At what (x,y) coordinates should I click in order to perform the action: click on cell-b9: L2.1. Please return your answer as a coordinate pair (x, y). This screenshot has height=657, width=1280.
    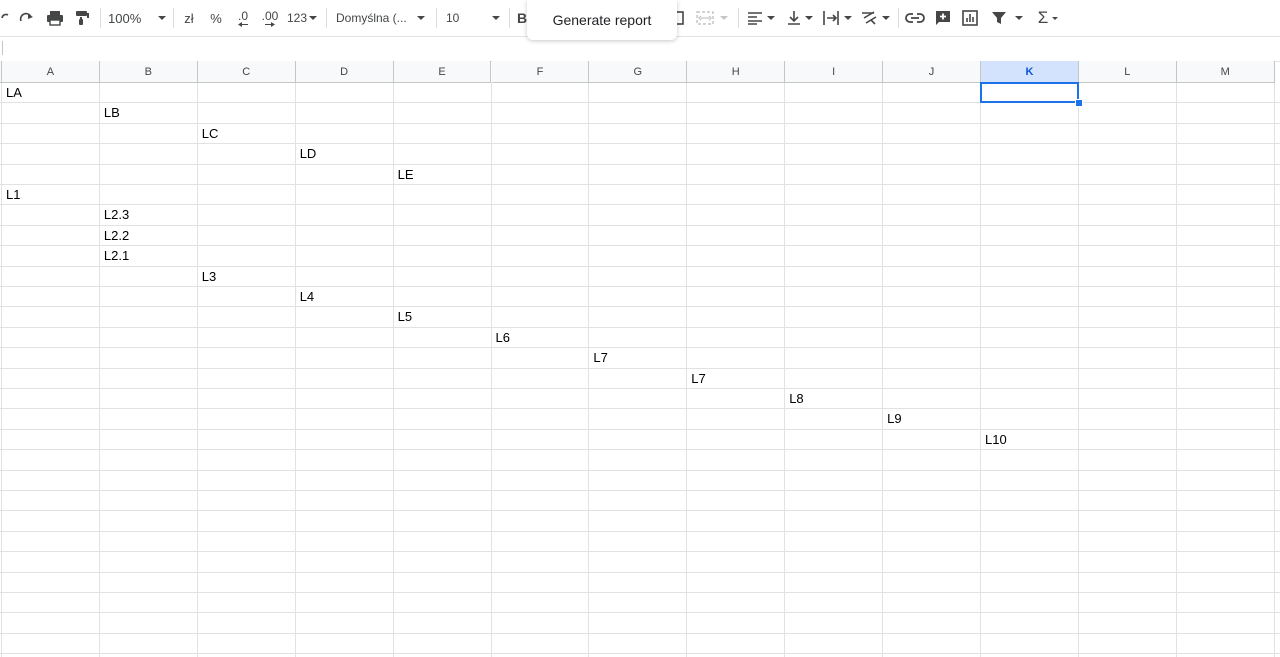
    Looking at the image, I should click on (149, 256).